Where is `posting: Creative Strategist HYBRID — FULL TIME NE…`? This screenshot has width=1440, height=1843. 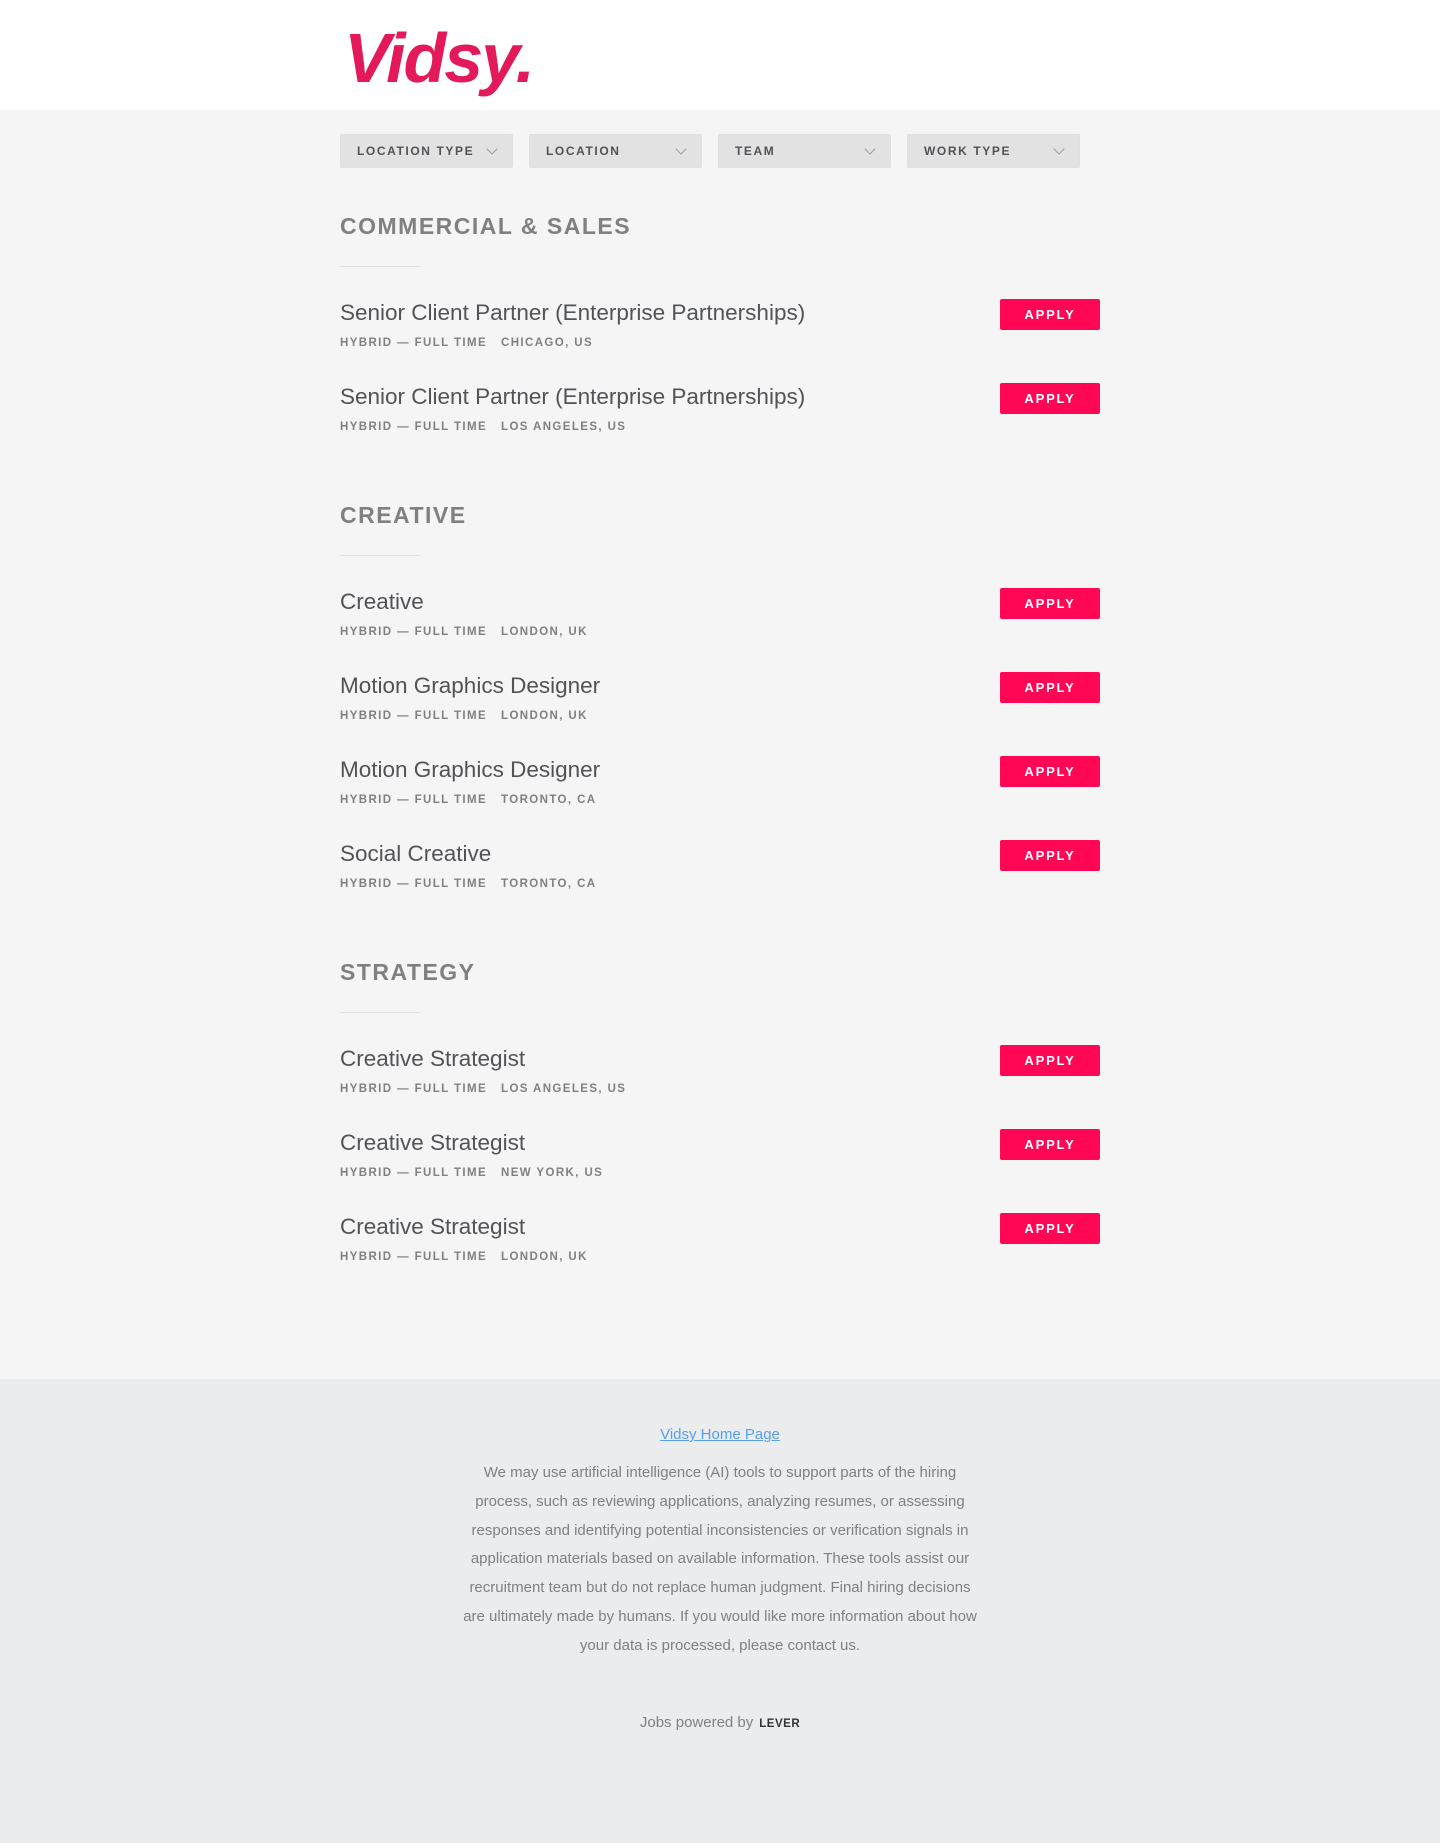
posting: Creative Strategist HYBRID — FULL TIME NE… is located at coordinates (720, 1171).